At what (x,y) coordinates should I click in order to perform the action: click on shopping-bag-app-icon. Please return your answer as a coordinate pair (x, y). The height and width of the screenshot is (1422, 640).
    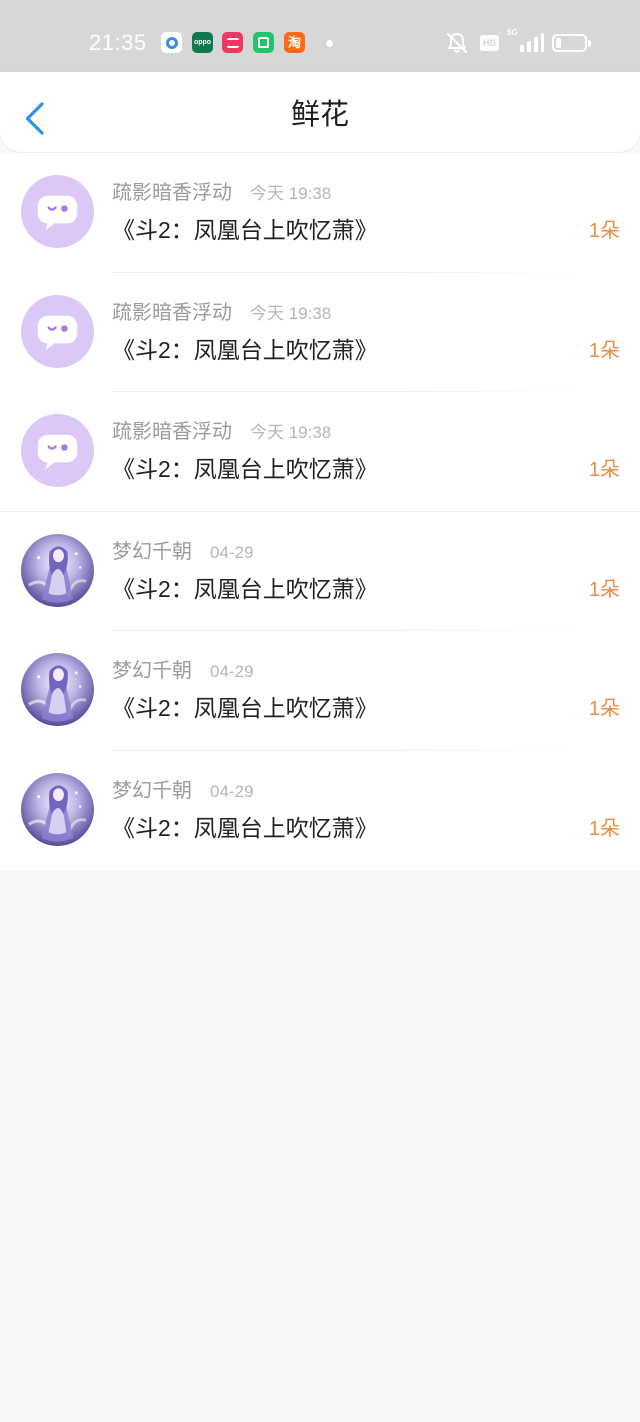
    Looking at the image, I should click on (263, 42).